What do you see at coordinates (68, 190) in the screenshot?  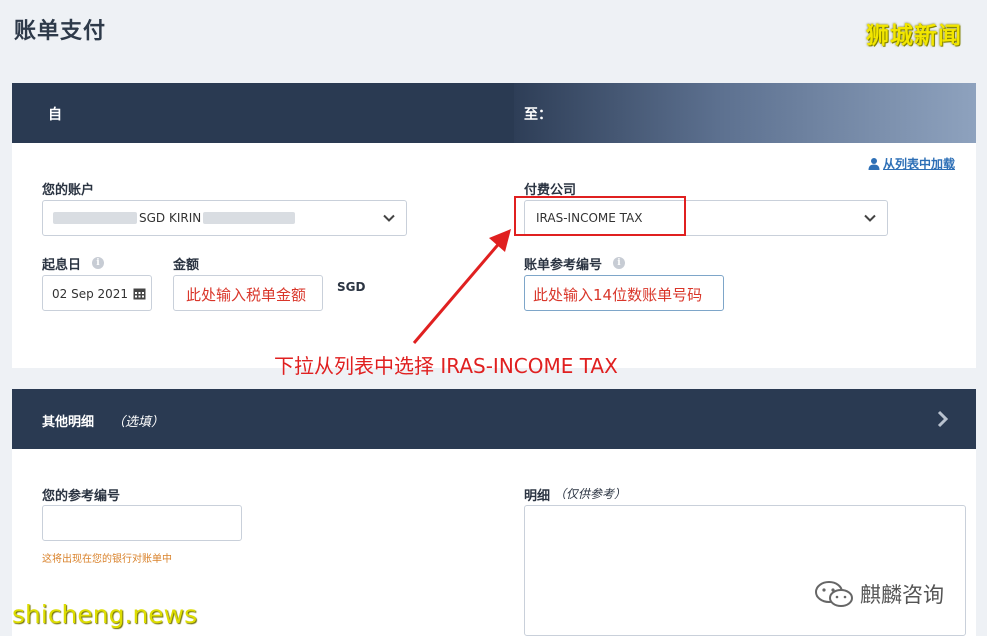 I see `account-label: 您的账户` at bounding box center [68, 190].